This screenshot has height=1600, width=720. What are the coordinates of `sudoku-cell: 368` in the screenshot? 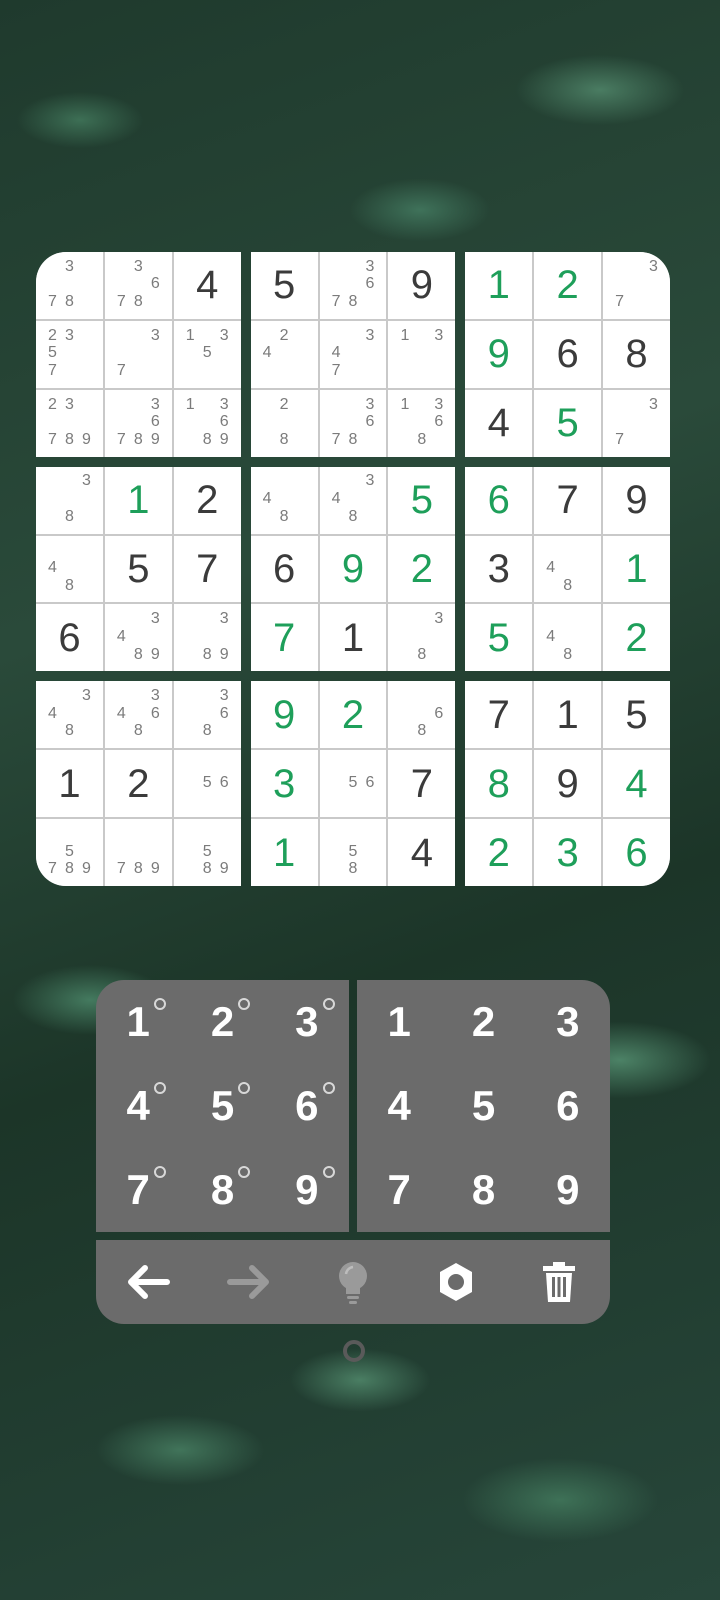 It's located at (207, 715).